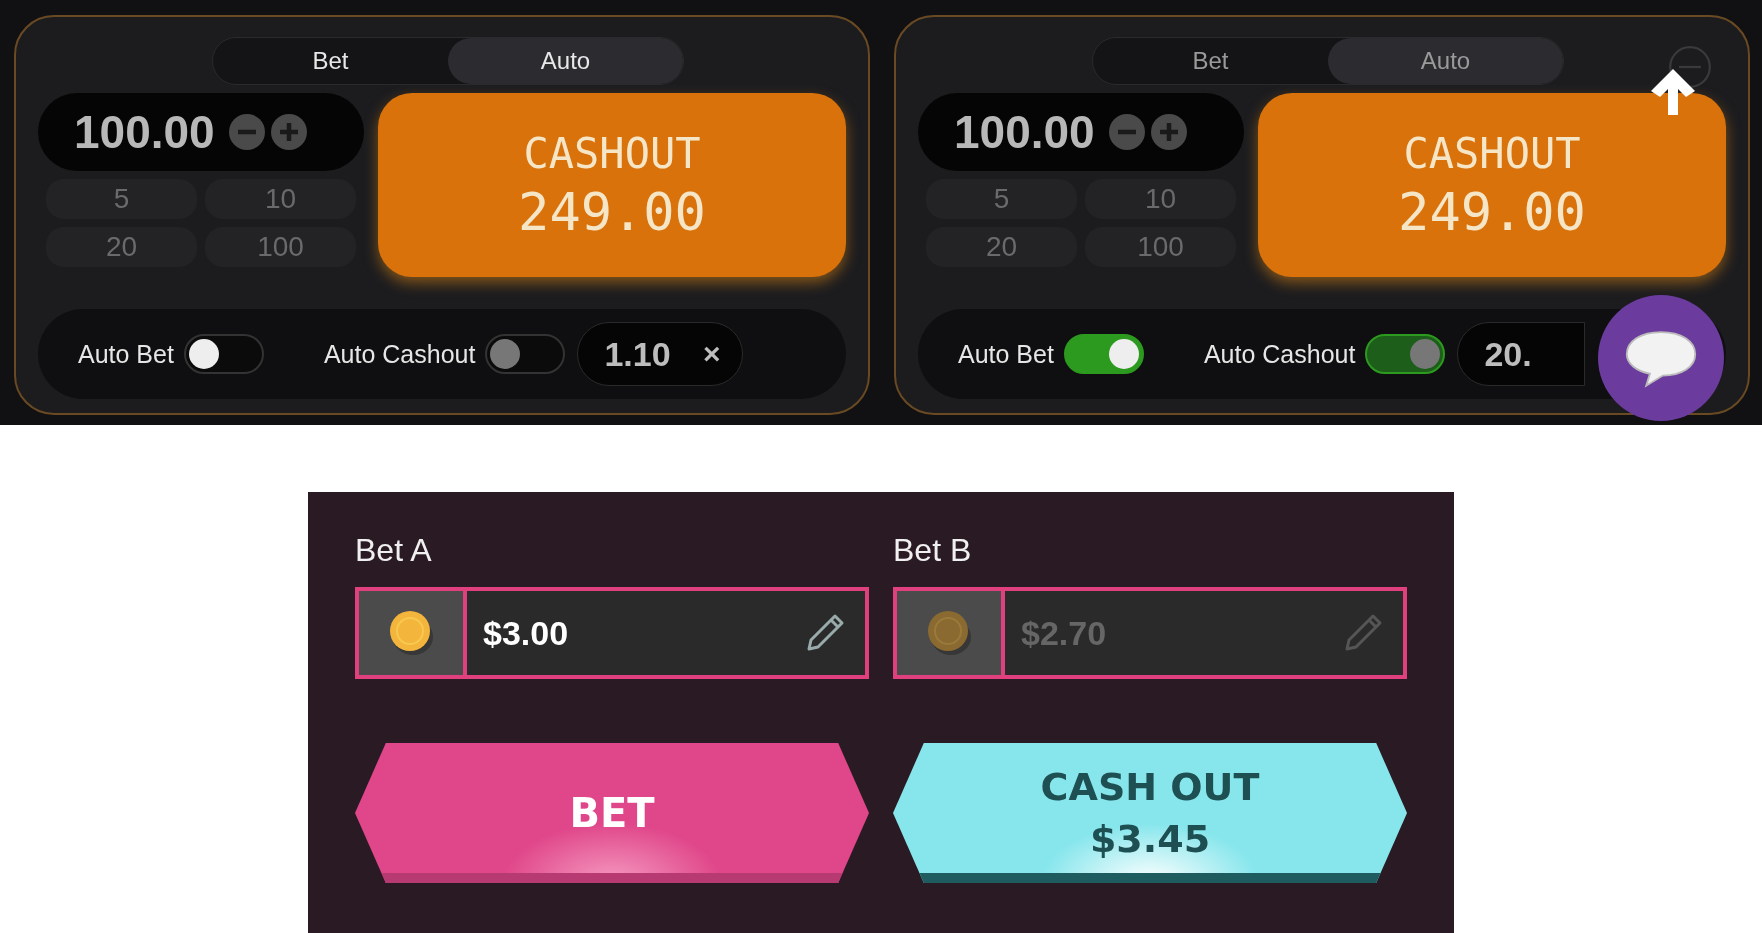 The height and width of the screenshot is (933, 1762). What do you see at coordinates (660, 354) in the screenshot?
I see `multiplier-field: 1.10 ×` at bounding box center [660, 354].